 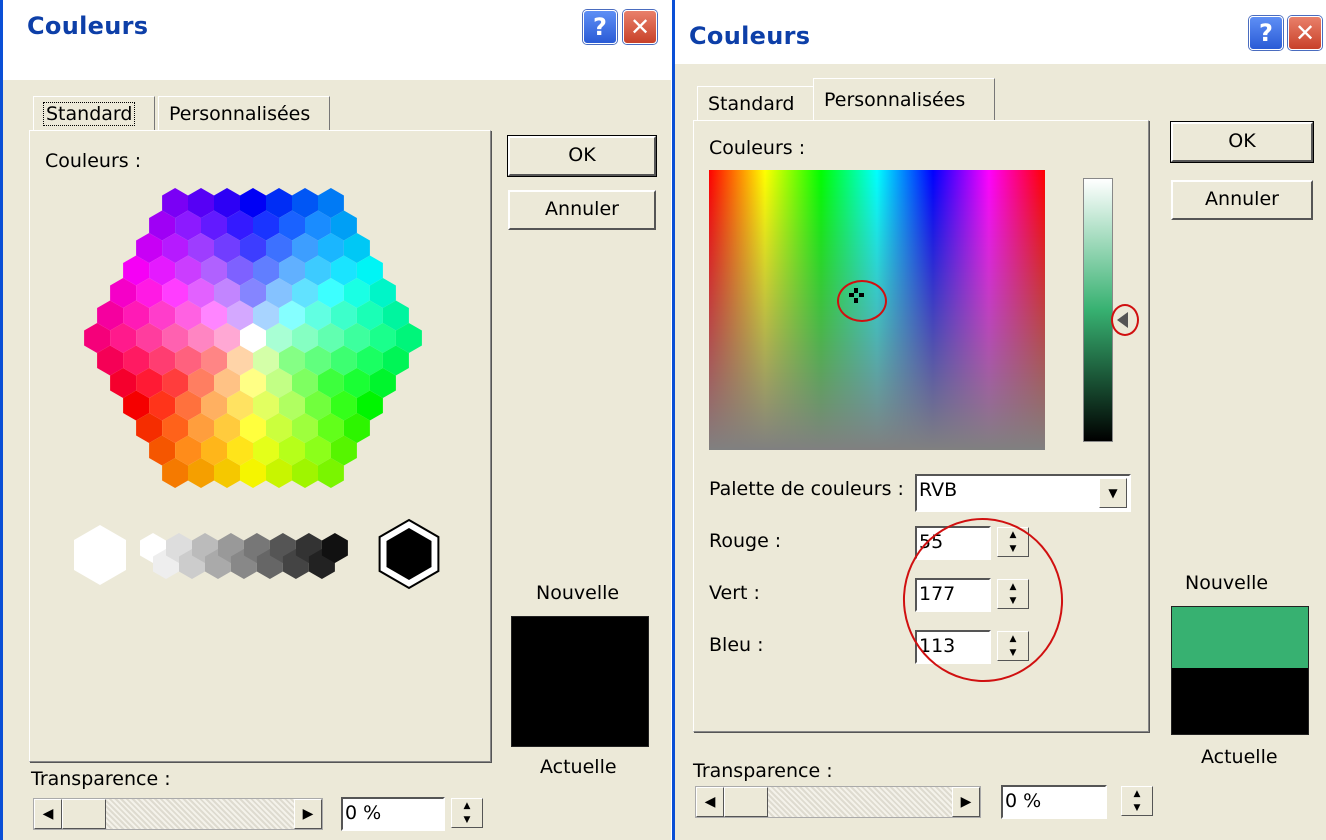 I want to click on palette-label: Palette de couleurs :, so click(x=806, y=489).